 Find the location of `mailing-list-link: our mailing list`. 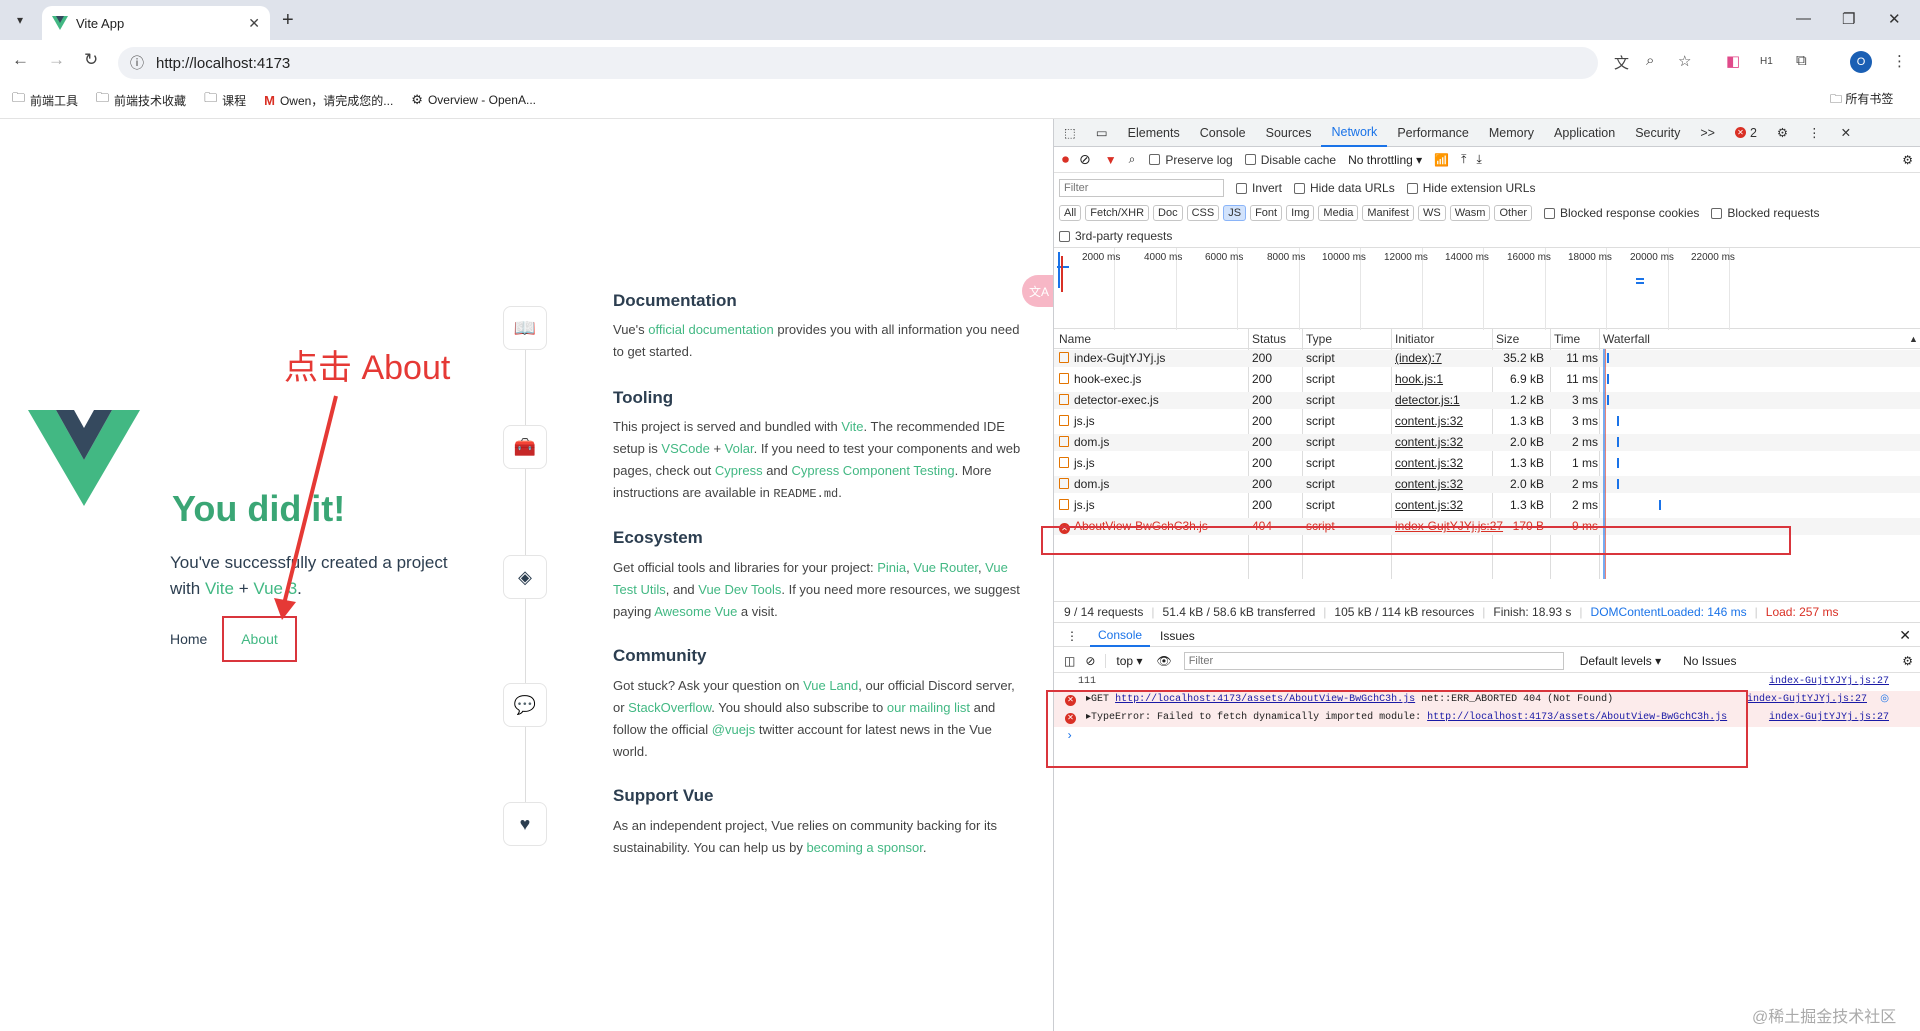

mailing-list-link: our mailing list is located at coordinates (928, 707).